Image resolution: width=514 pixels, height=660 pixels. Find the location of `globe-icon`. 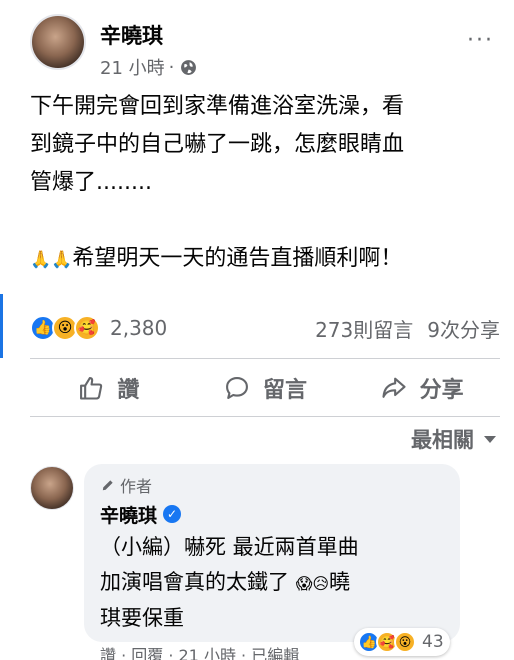

globe-icon is located at coordinates (188, 67).